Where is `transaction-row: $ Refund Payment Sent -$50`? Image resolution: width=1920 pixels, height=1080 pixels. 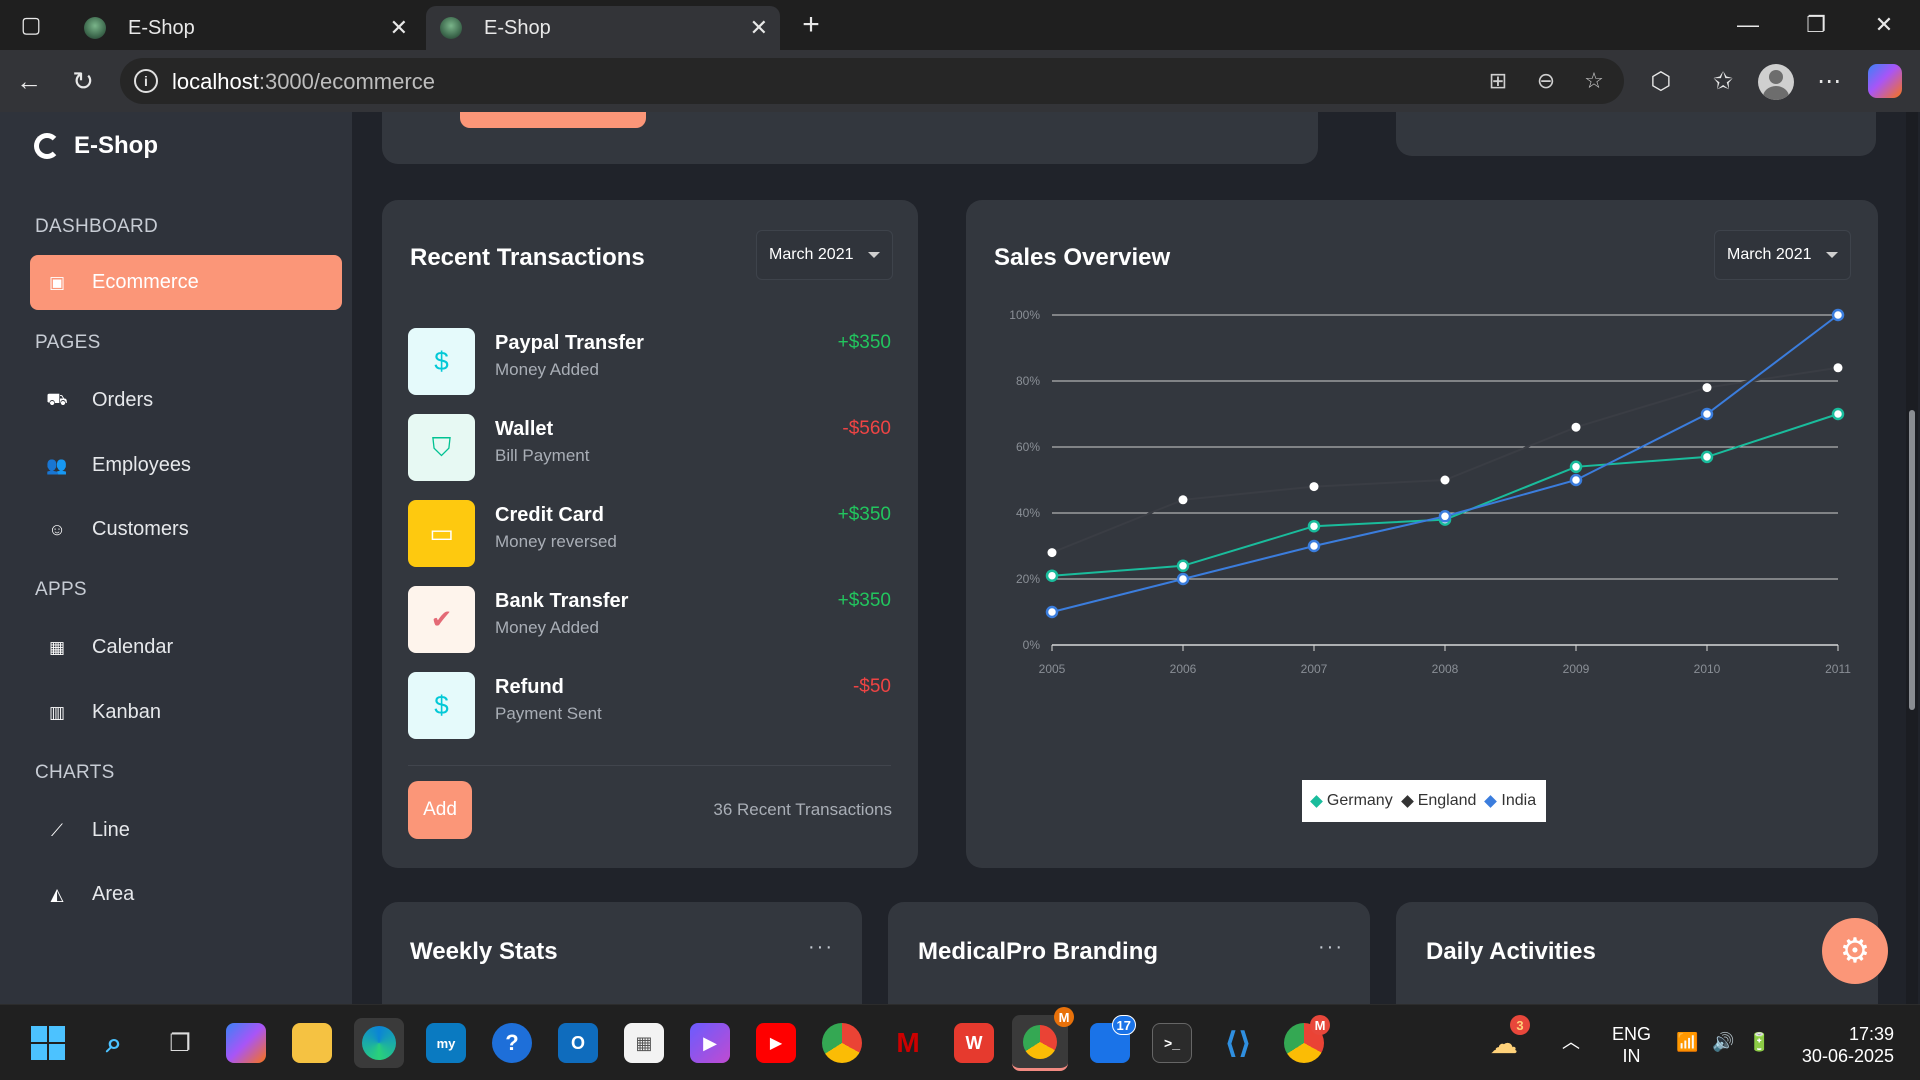 transaction-row: $ Refund Payment Sent -$50 is located at coordinates (649, 706).